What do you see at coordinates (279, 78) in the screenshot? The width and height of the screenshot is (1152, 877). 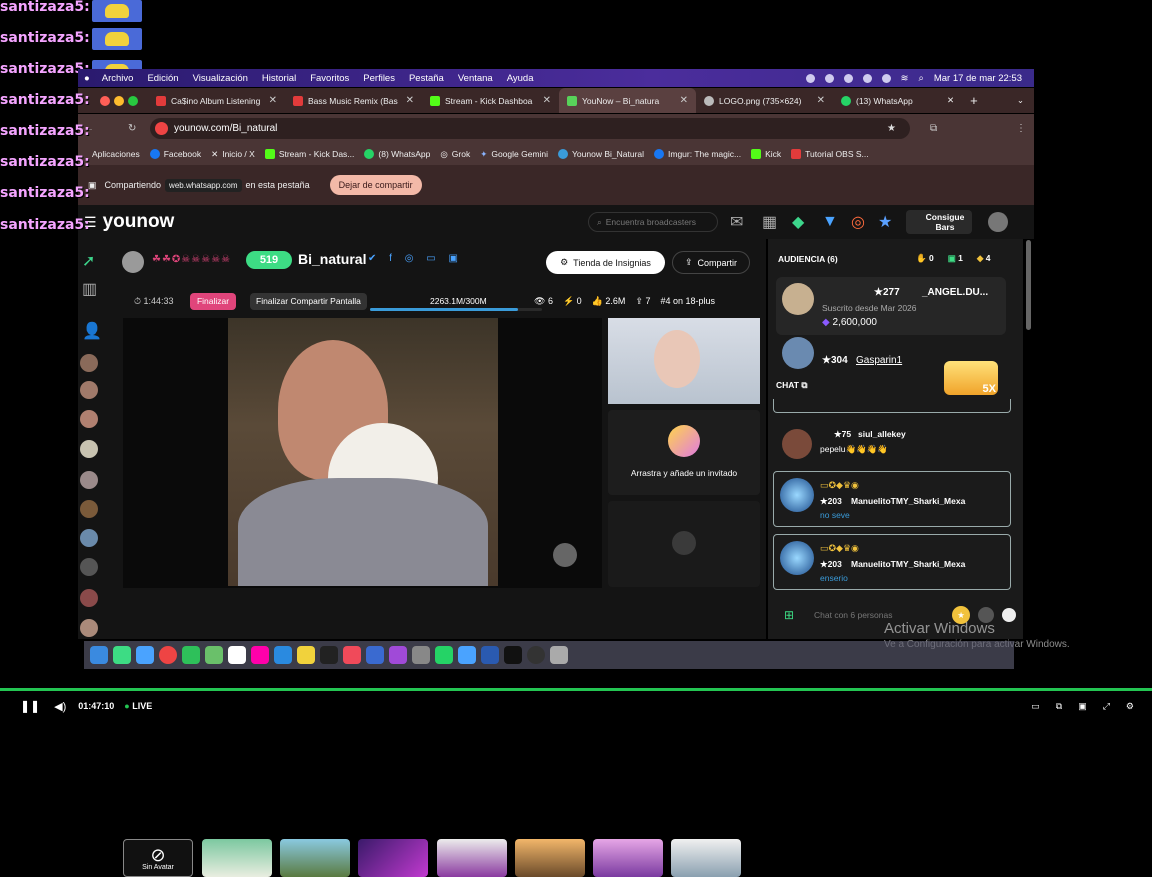 I see `menu-historial: Historial` at bounding box center [279, 78].